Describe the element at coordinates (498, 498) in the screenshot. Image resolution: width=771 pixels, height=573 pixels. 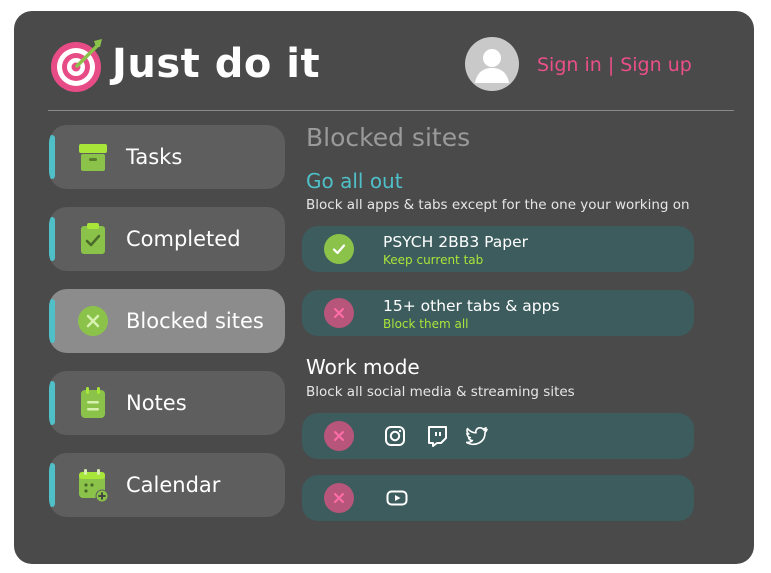
I see `streaming-card` at that location.